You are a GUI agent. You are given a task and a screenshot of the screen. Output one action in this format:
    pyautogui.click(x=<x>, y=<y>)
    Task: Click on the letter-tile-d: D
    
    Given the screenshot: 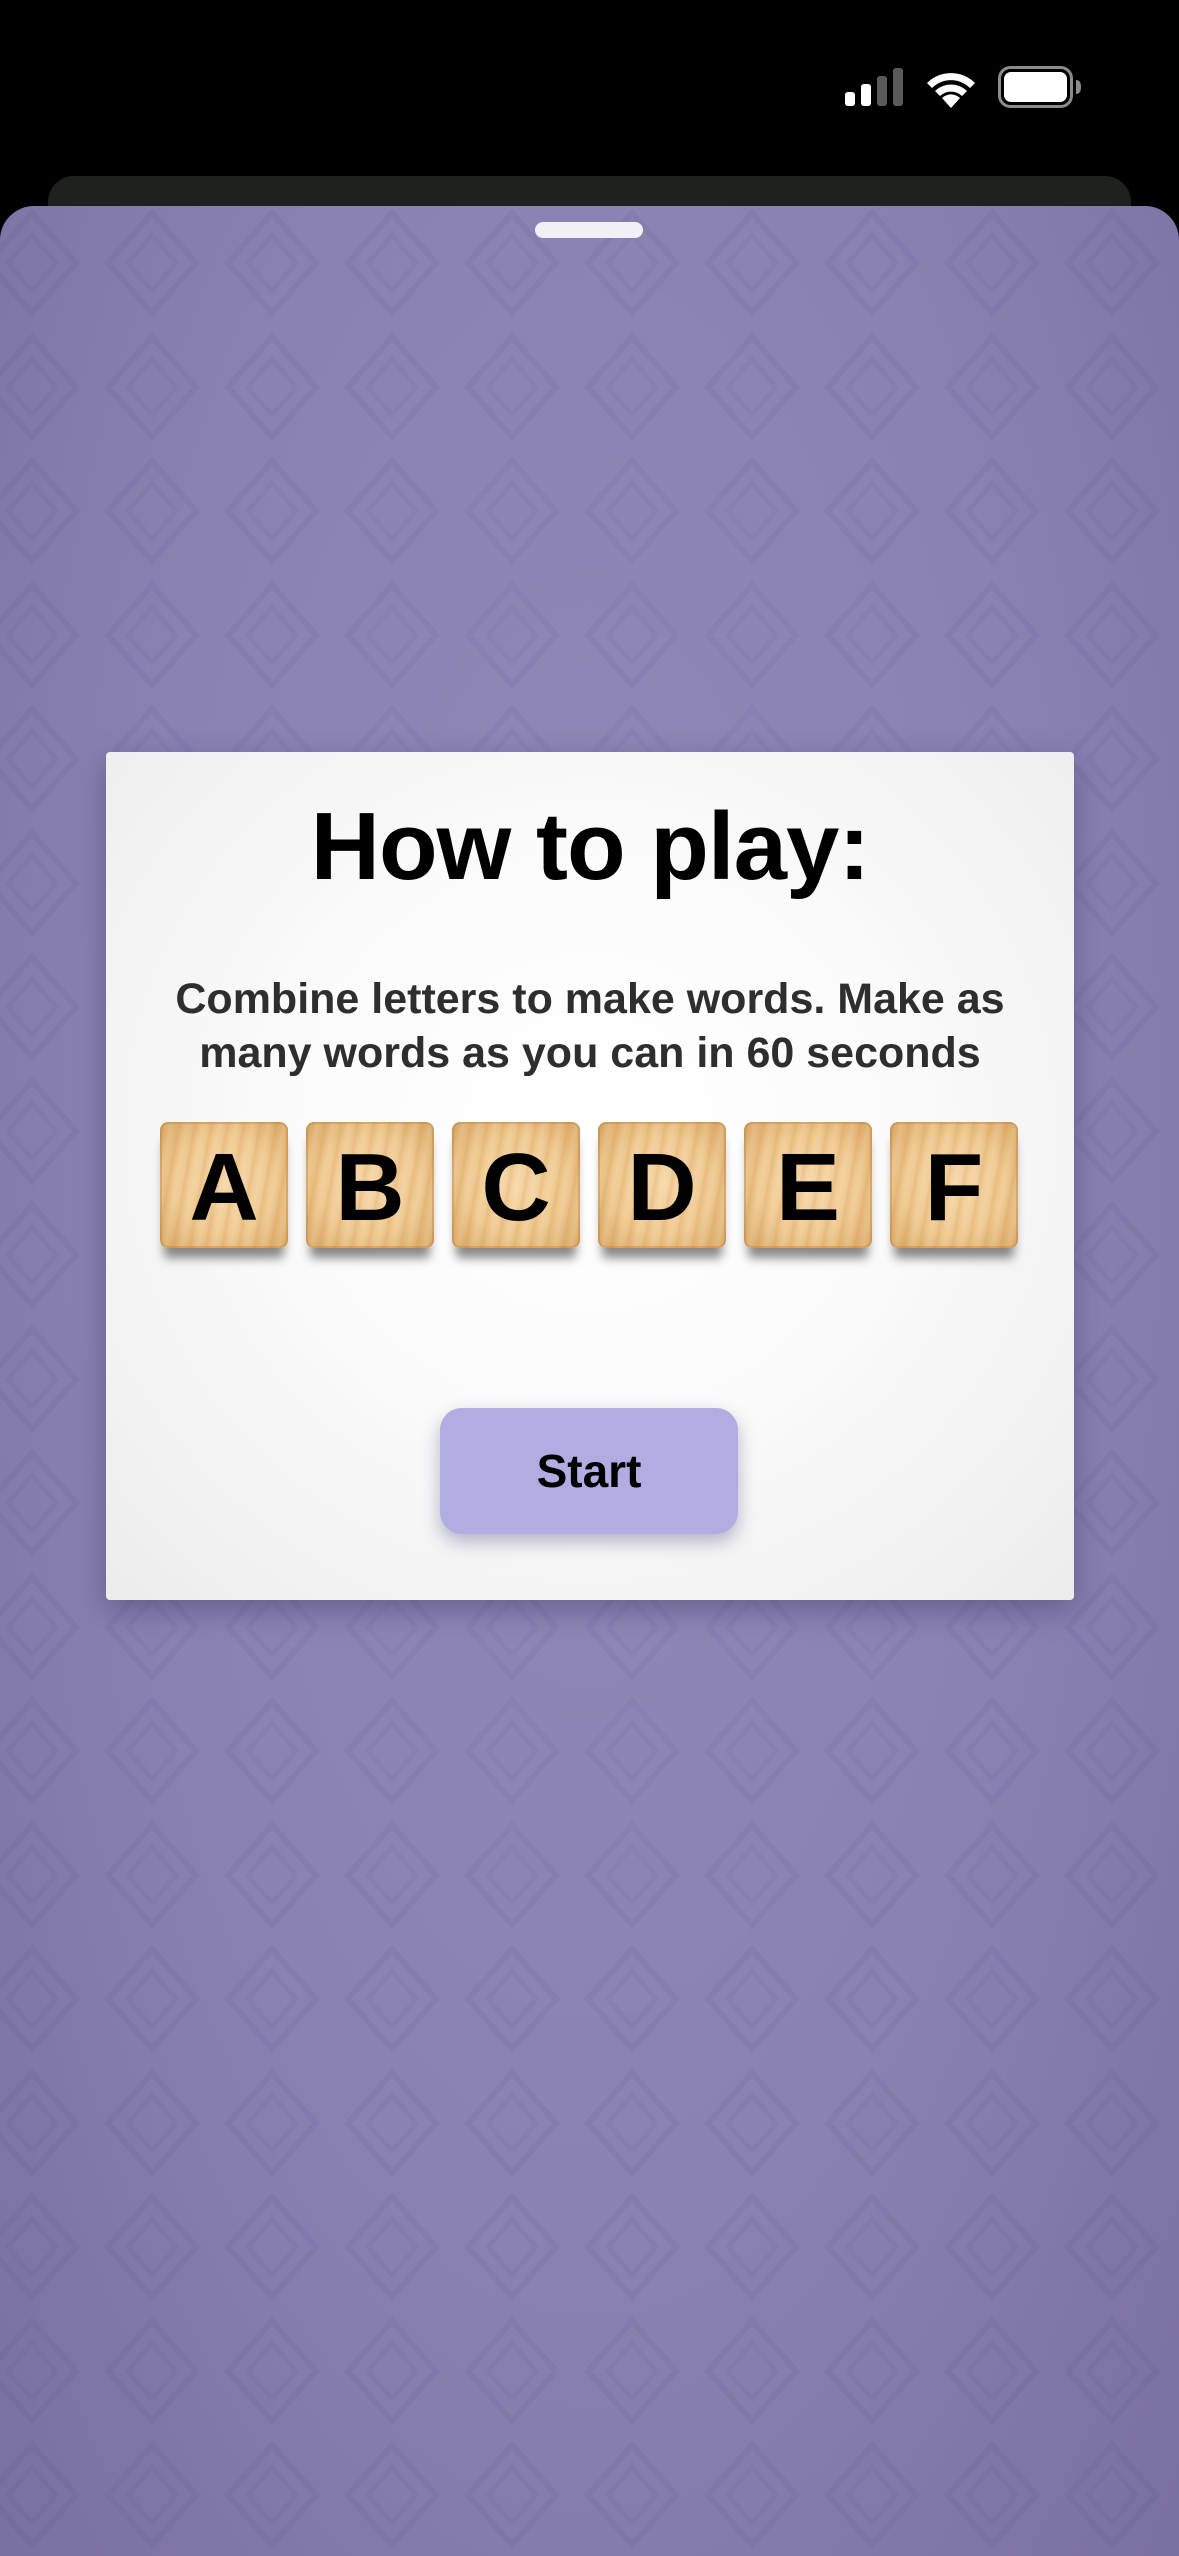 What is the action you would take?
    pyautogui.click(x=662, y=1185)
    